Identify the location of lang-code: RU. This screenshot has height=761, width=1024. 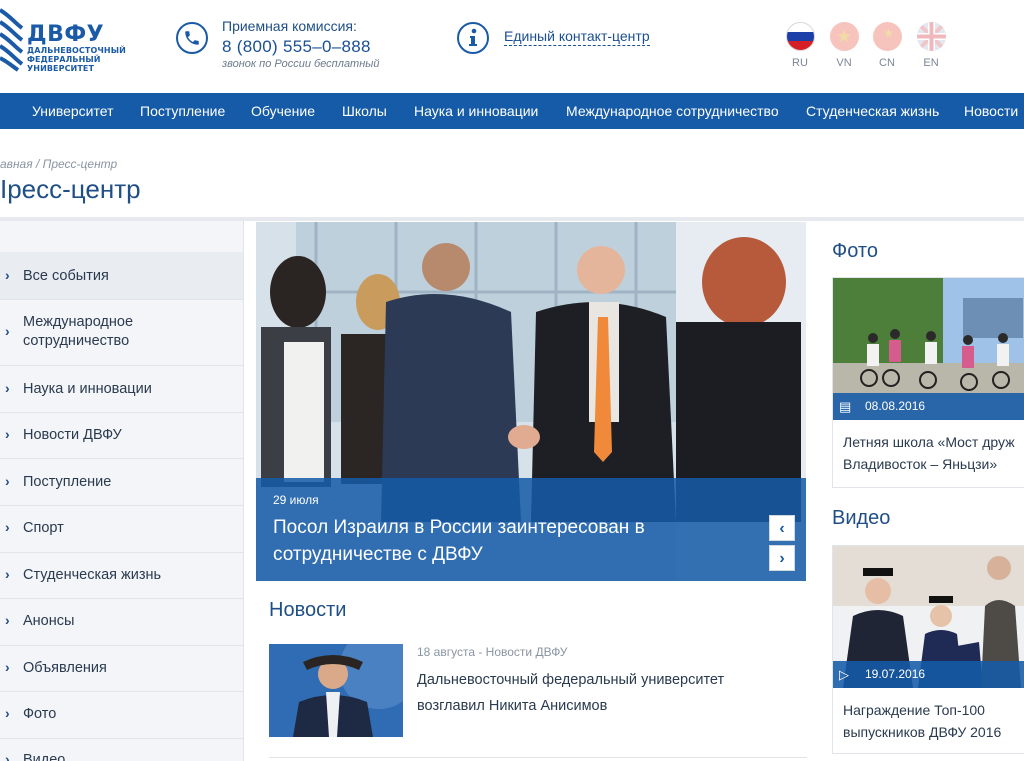
(800, 63).